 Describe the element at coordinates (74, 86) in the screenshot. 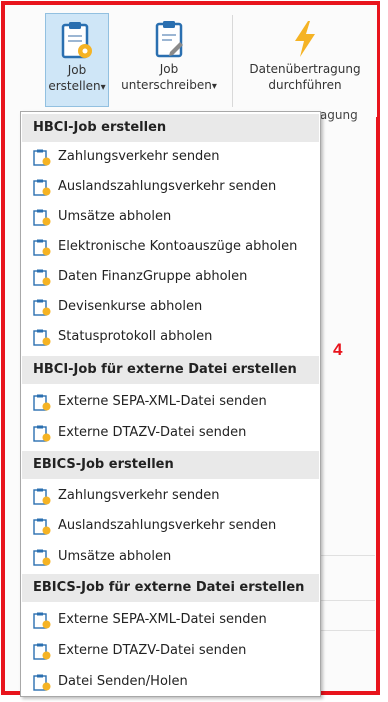

I see `job-erstellen-line2: erstellen` at that location.